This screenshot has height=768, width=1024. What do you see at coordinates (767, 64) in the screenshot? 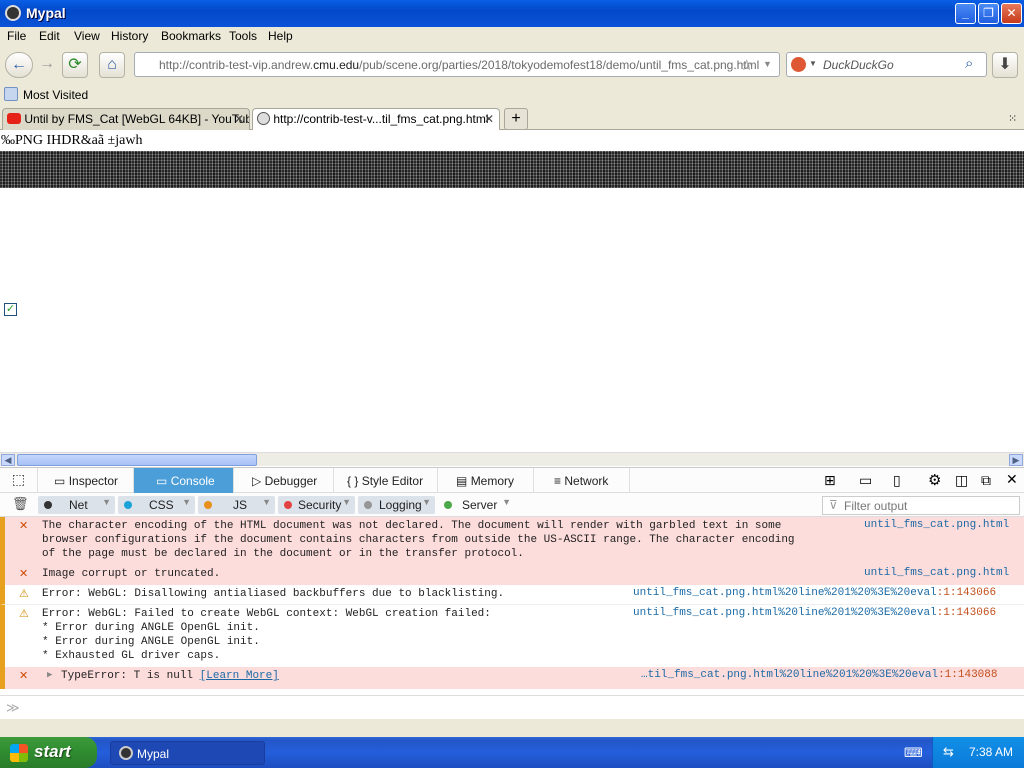
I see `url-dropdown-icon: ▼` at bounding box center [767, 64].